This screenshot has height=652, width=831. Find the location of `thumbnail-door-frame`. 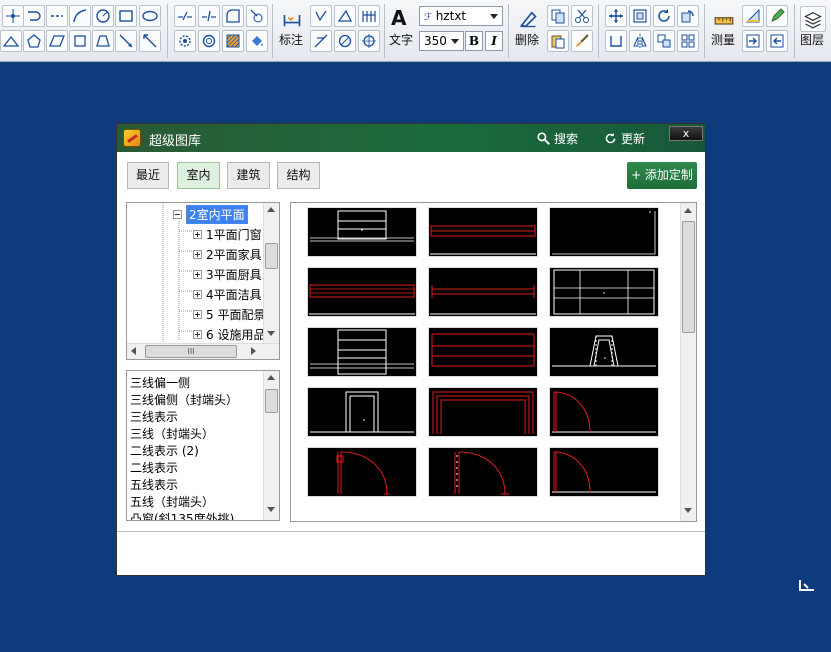

thumbnail-door-frame is located at coordinates (362, 412).